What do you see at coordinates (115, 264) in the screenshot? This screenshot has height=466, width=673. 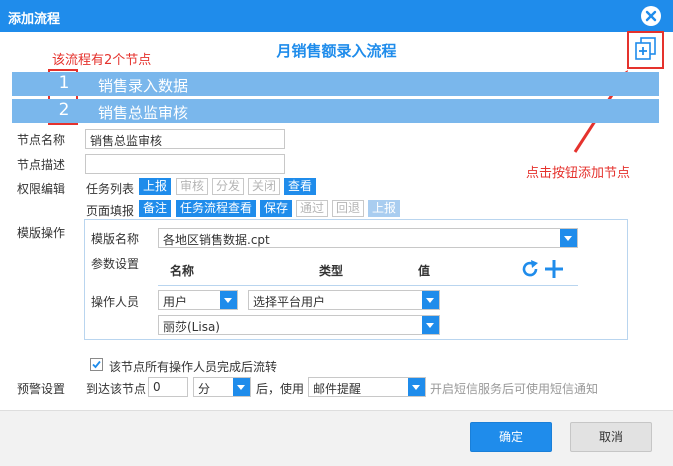 I see `params-label: 参数设置` at bounding box center [115, 264].